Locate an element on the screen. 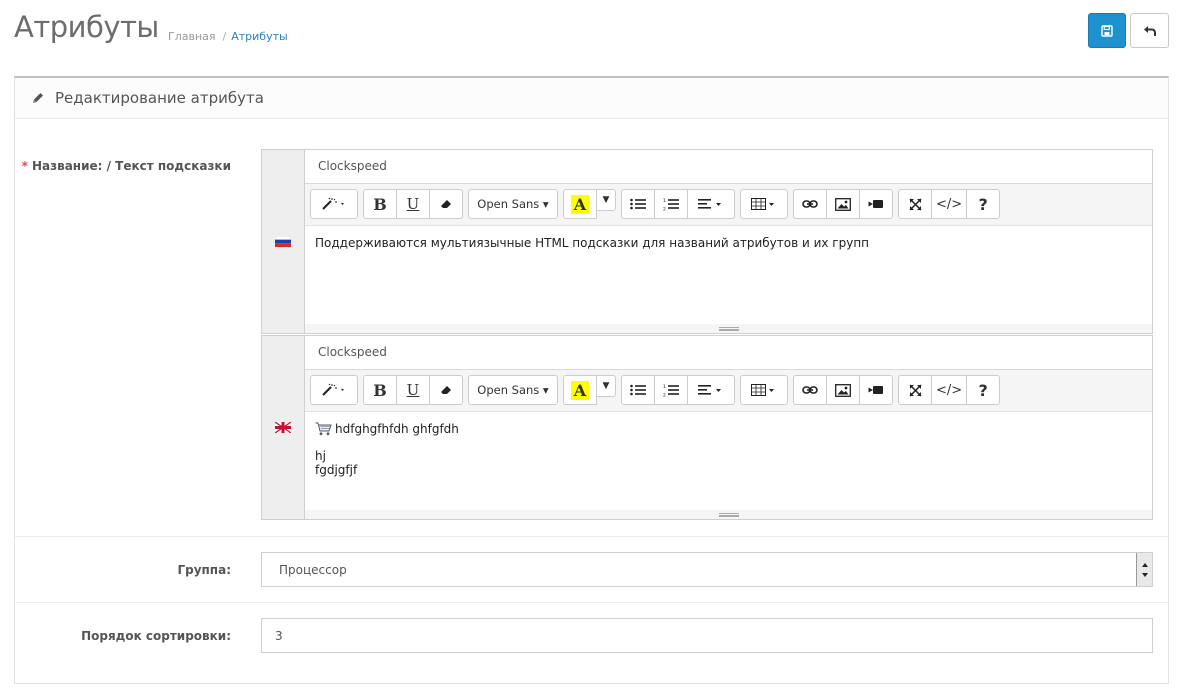  name-label: * Название: / Текст подсказки is located at coordinates (123, 166).